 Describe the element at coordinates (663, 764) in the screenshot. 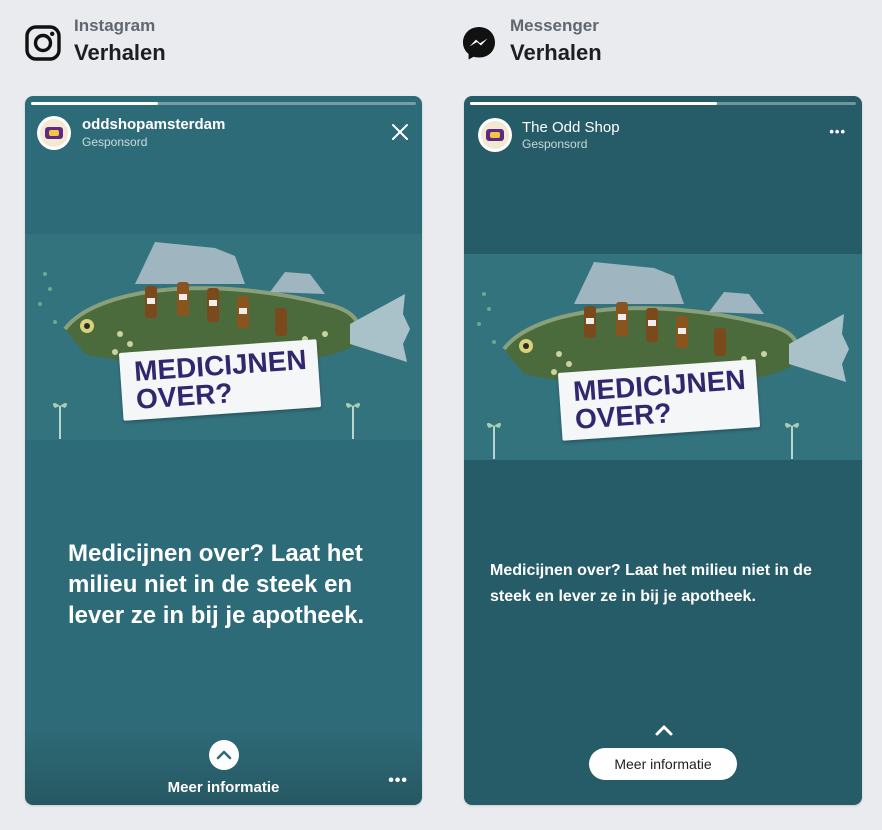

I see `cta-button: Meer informatie` at that location.